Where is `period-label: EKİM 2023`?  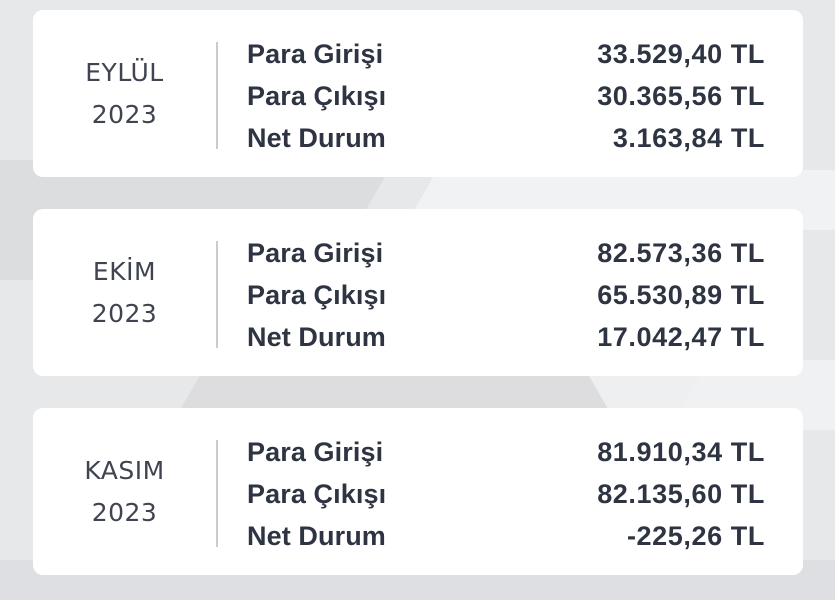 period-label: EKİM 2023 is located at coordinates (124, 292).